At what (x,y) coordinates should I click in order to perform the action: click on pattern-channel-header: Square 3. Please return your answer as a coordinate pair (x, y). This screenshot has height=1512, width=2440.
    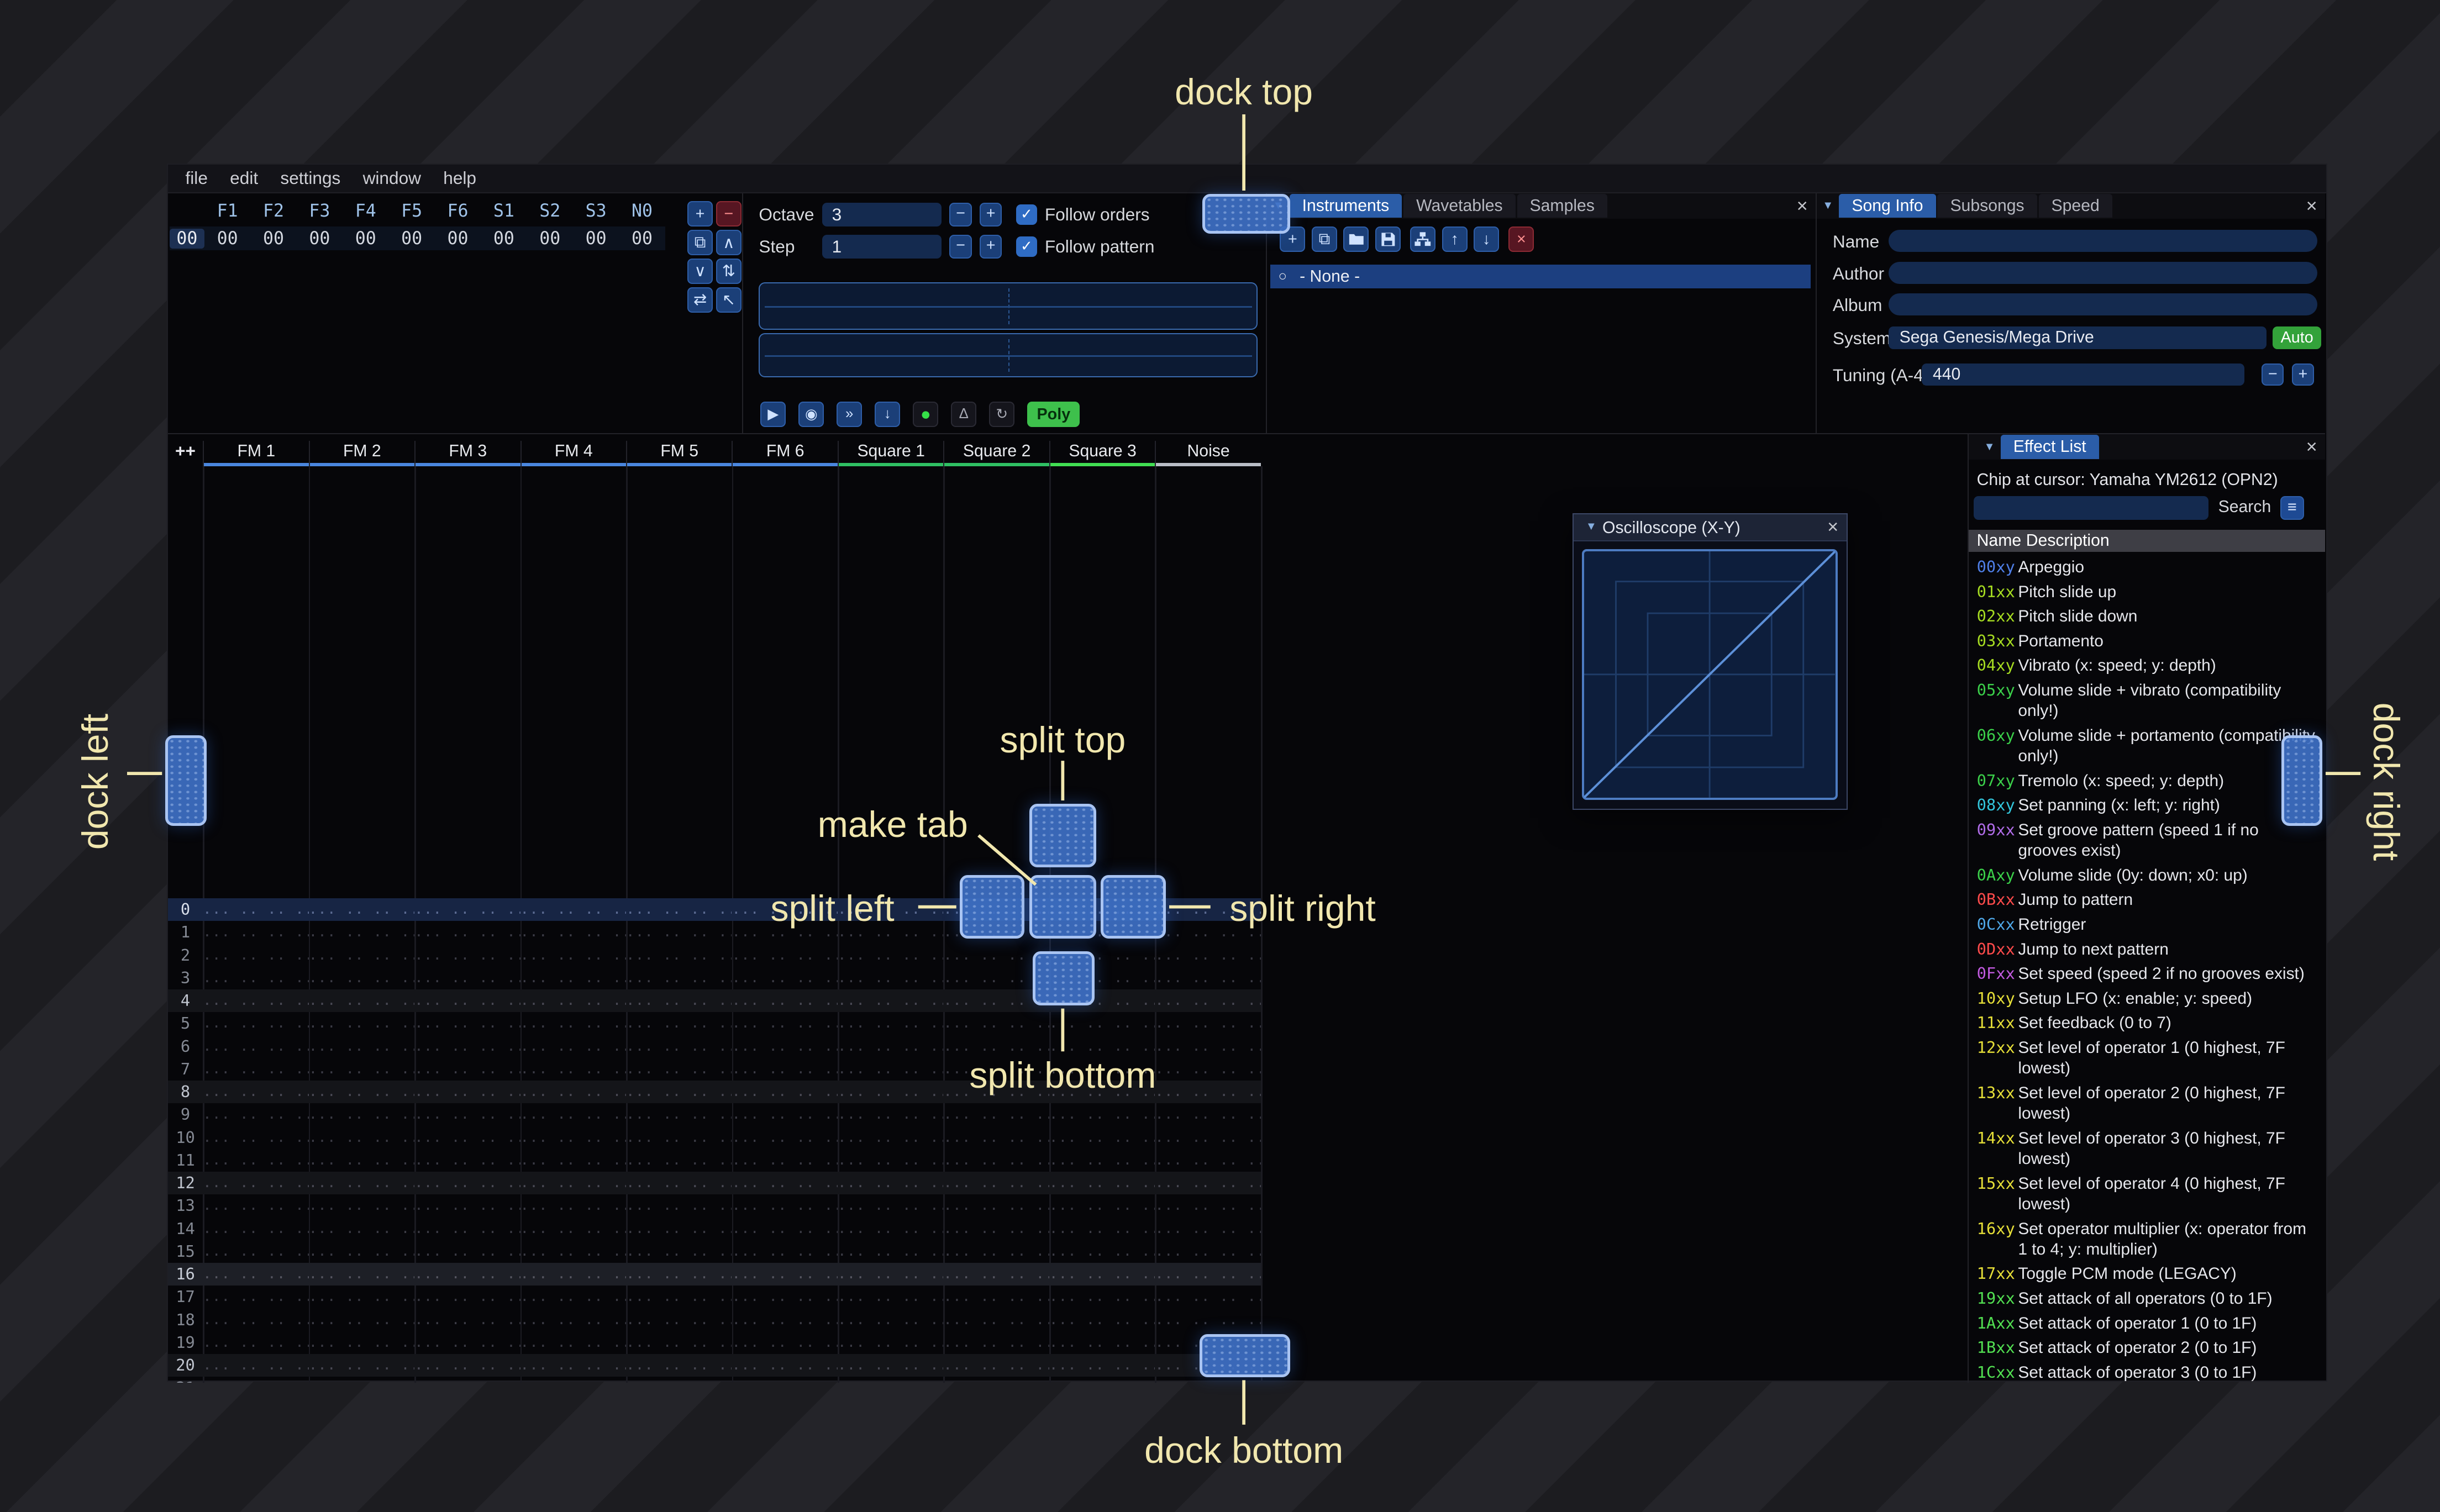
    Looking at the image, I should click on (1102, 453).